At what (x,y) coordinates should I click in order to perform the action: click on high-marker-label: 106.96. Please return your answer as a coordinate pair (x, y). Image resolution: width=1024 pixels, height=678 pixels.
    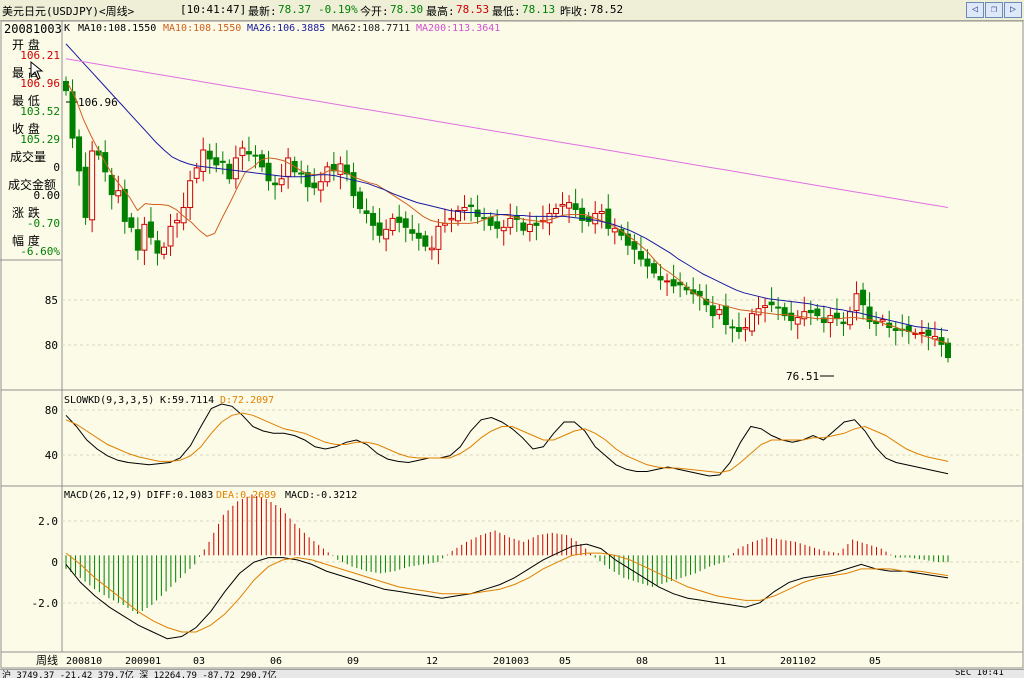
    Looking at the image, I should click on (98, 102).